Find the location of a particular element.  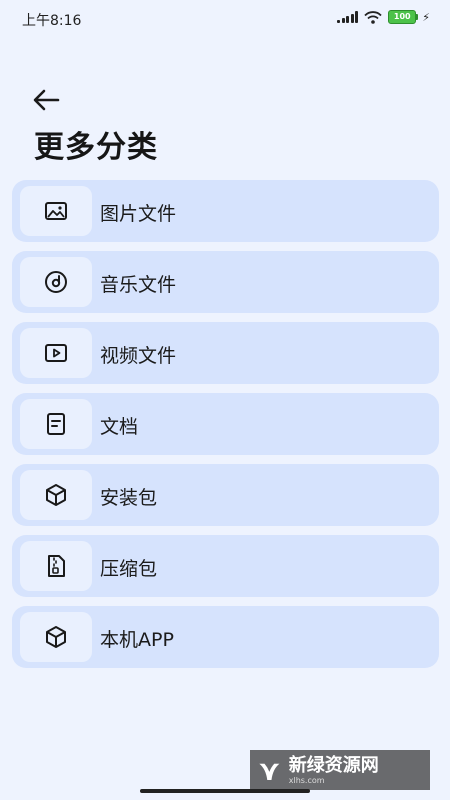

category-item-videos: 视频文件 is located at coordinates (225, 353).